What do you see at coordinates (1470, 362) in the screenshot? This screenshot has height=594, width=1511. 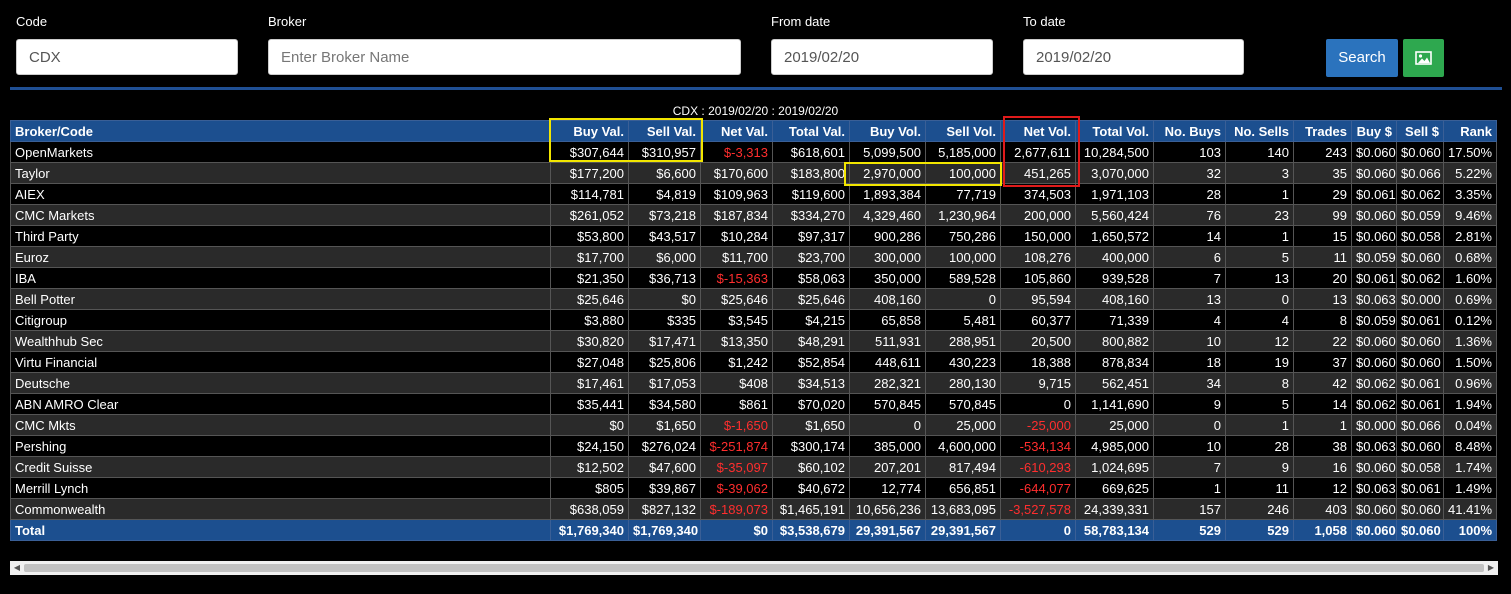 I see `table-cell: 1.50%` at bounding box center [1470, 362].